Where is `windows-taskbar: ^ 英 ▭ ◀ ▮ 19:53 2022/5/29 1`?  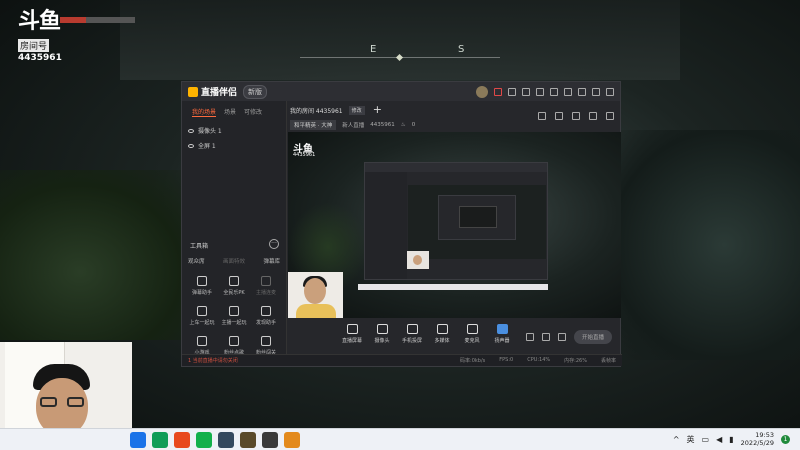 windows-taskbar: ^ 英 ▭ ◀ ▮ 19:53 2022/5/29 1 is located at coordinates (400, 439).